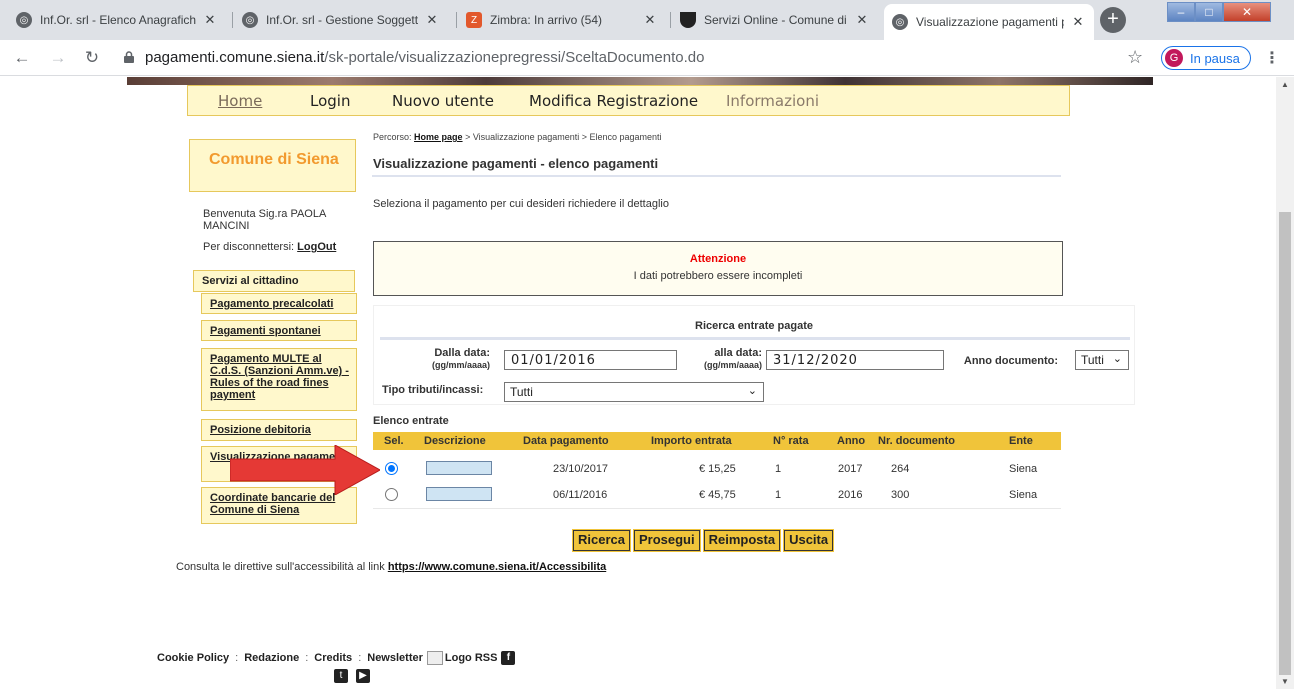 The image size is (1294, 689). What do you see at coordinates (809, 540) in the screenshot?
I see `uscita-button: Uscita` at bounding box center [809, 540].